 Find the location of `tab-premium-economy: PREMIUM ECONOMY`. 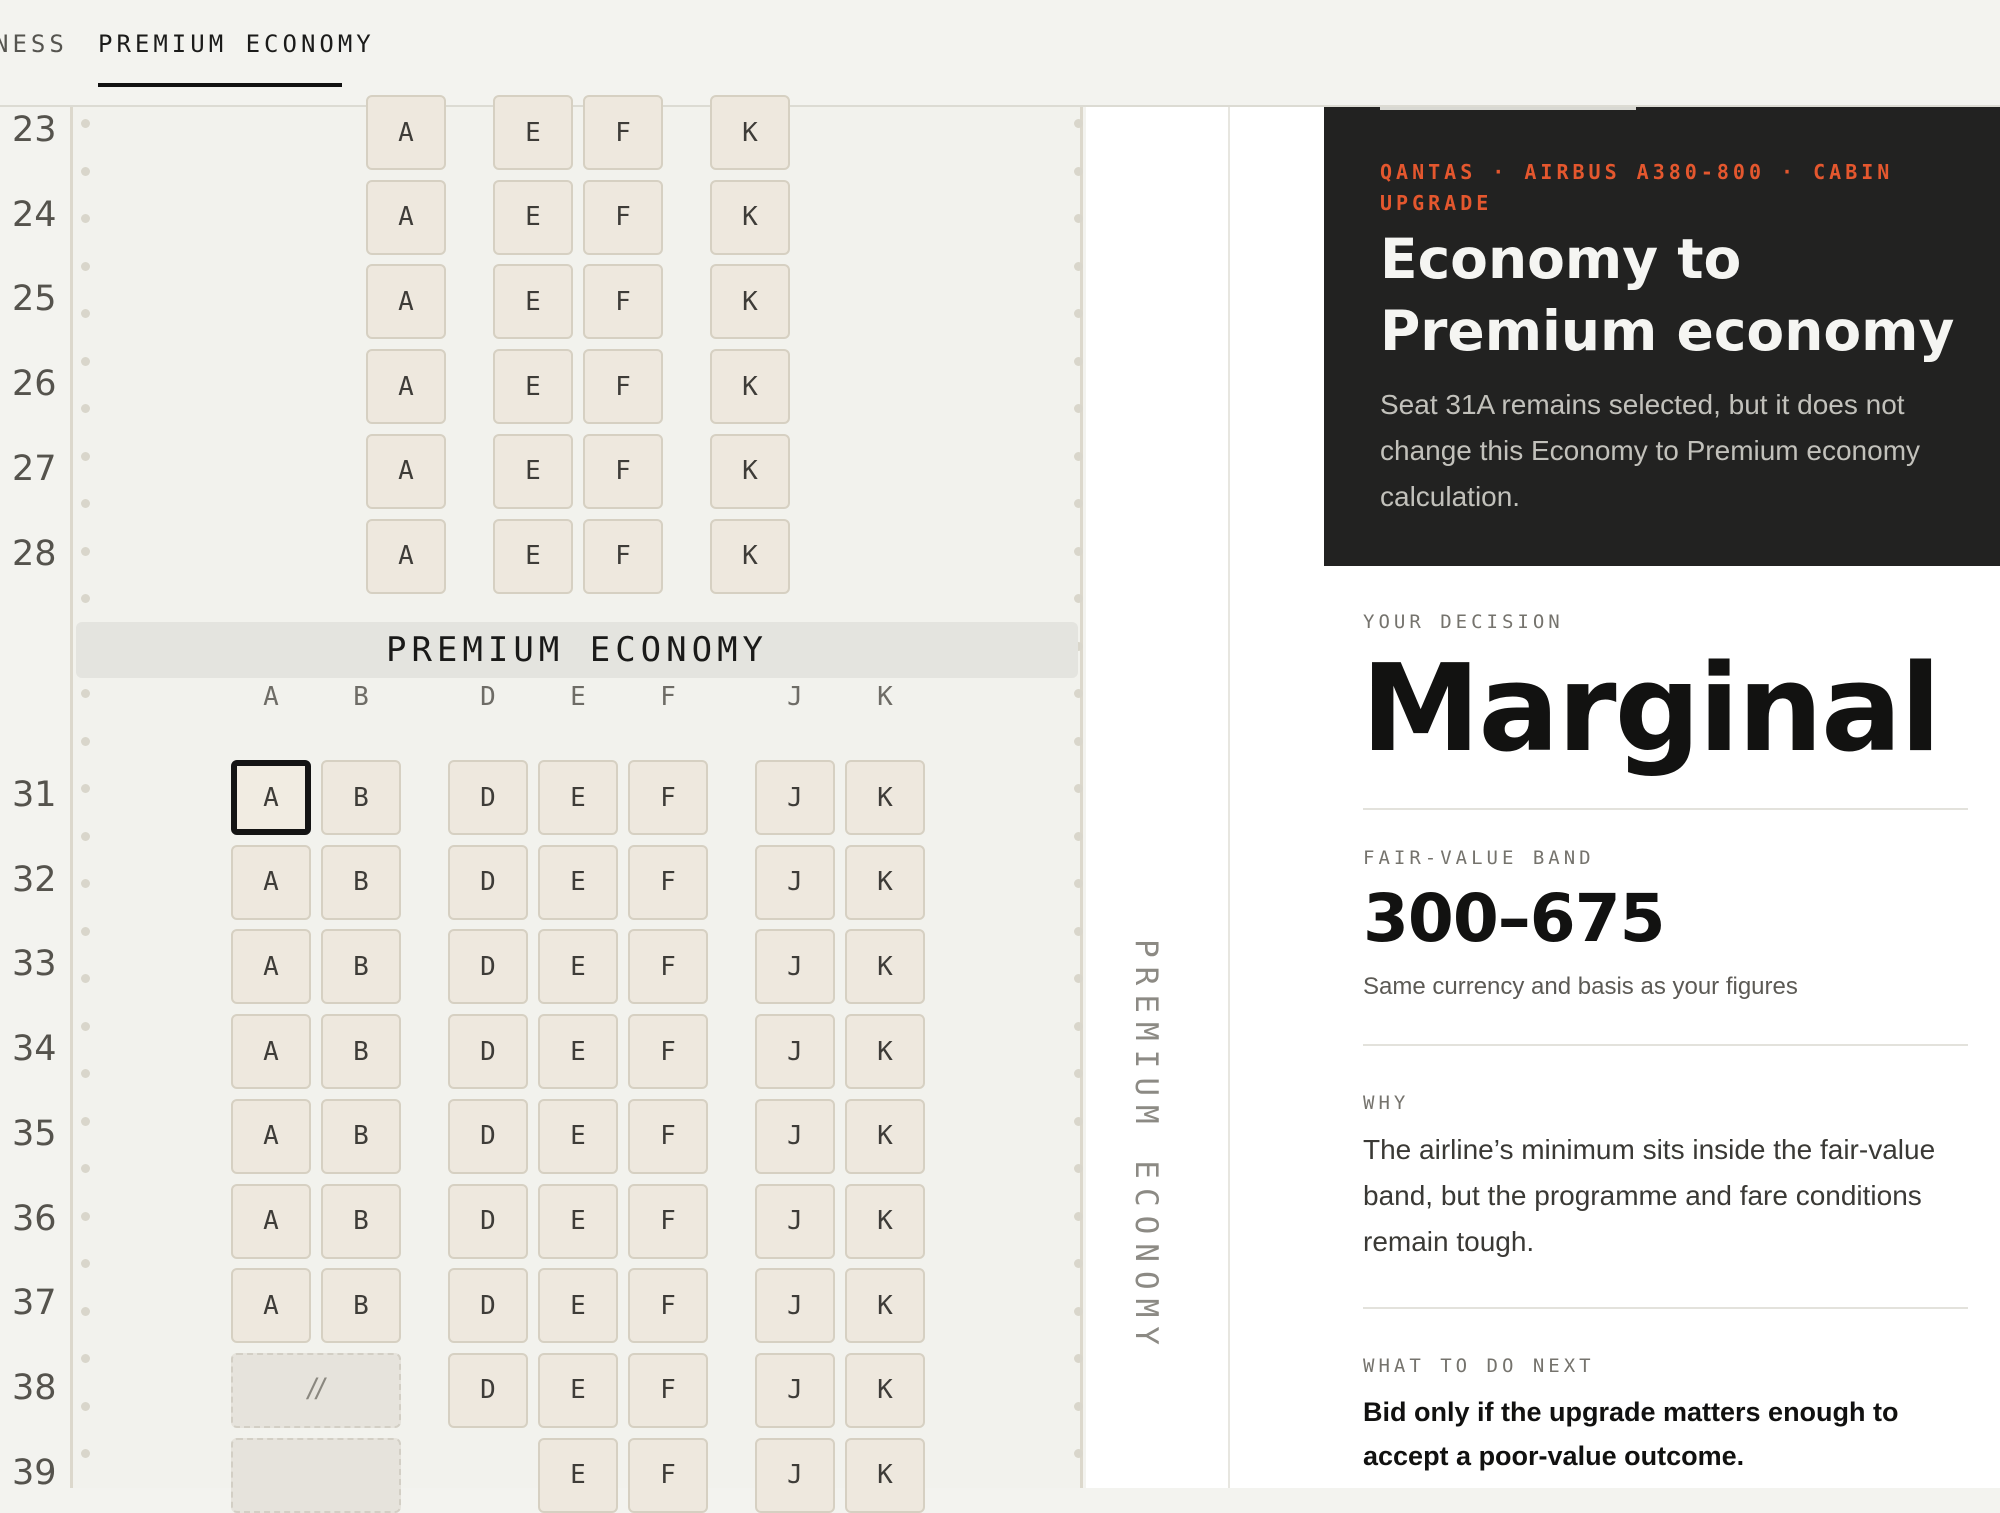

tab-premium-economy: PREMIUM ECONOMY is located at coordinates (236, 44).